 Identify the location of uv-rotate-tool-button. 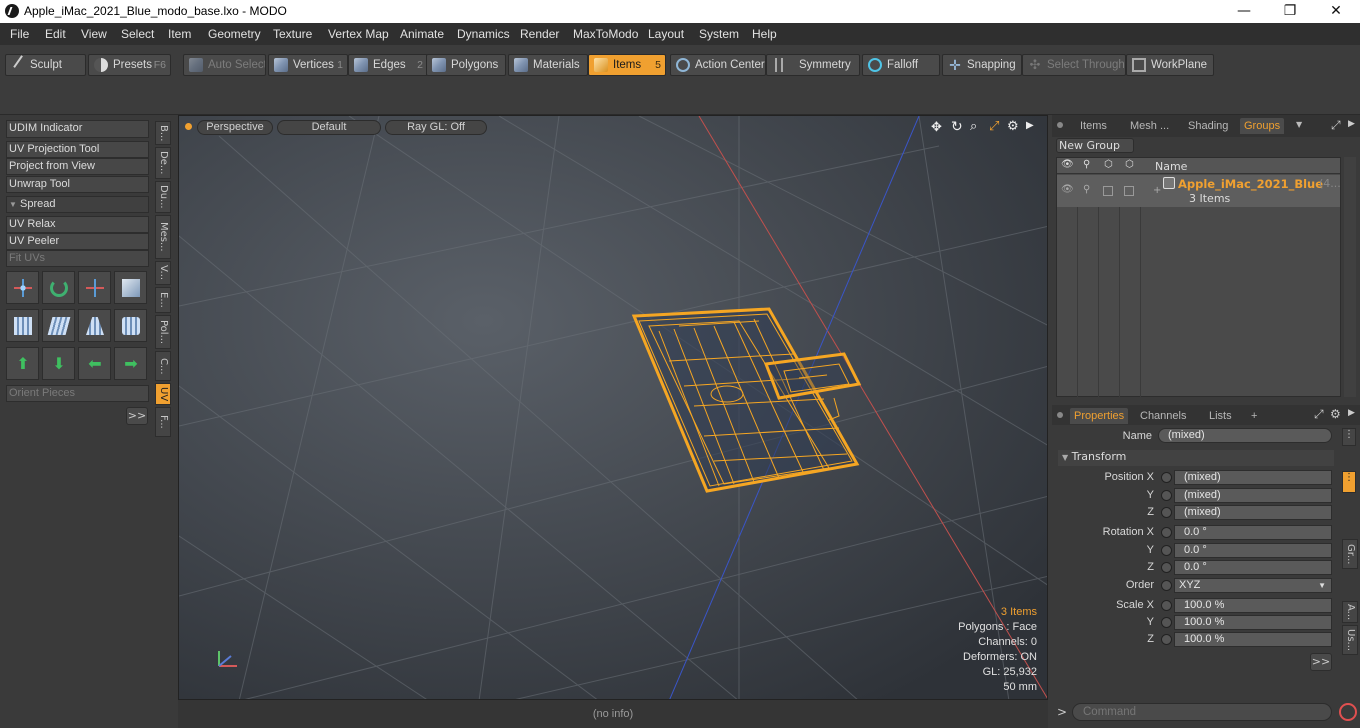
(58, 287).